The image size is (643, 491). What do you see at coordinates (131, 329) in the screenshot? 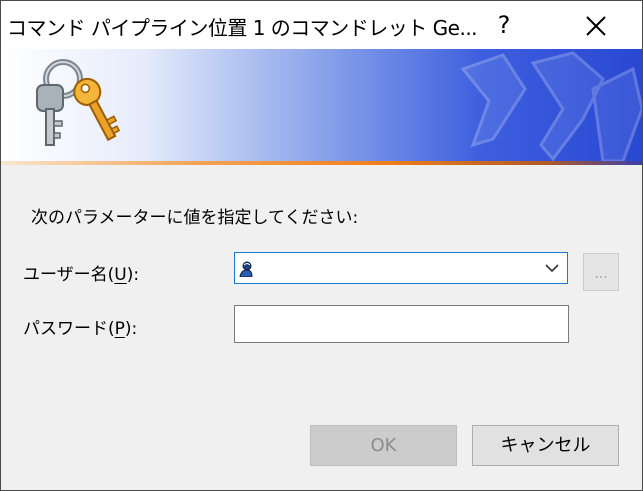
I see `password-label-suffix: ):` at bounding box center [131, 329].